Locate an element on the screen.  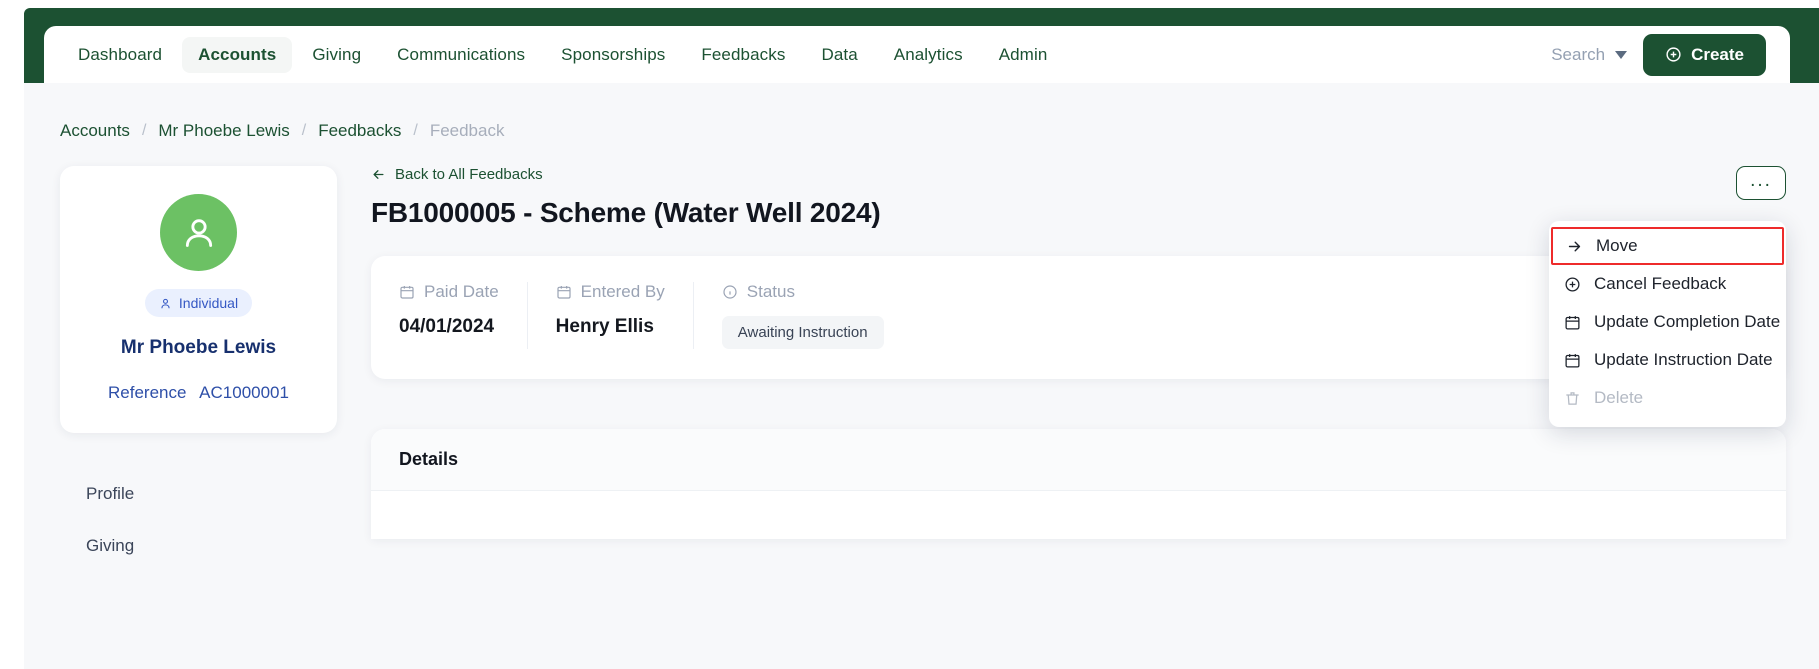
menu-item-cancel-feedback: Cancel Feedback is located at coordinates (1667, 284).